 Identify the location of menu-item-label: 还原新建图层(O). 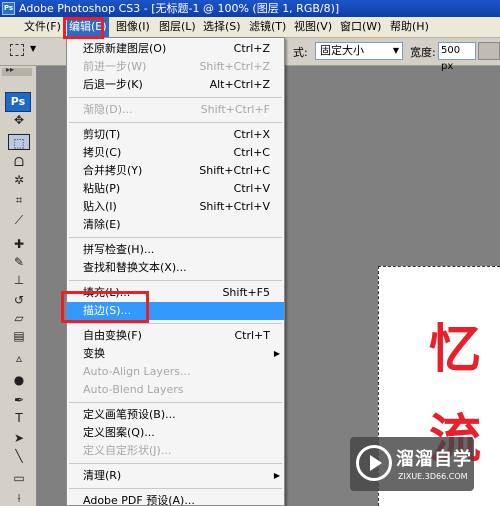
(125, 48).